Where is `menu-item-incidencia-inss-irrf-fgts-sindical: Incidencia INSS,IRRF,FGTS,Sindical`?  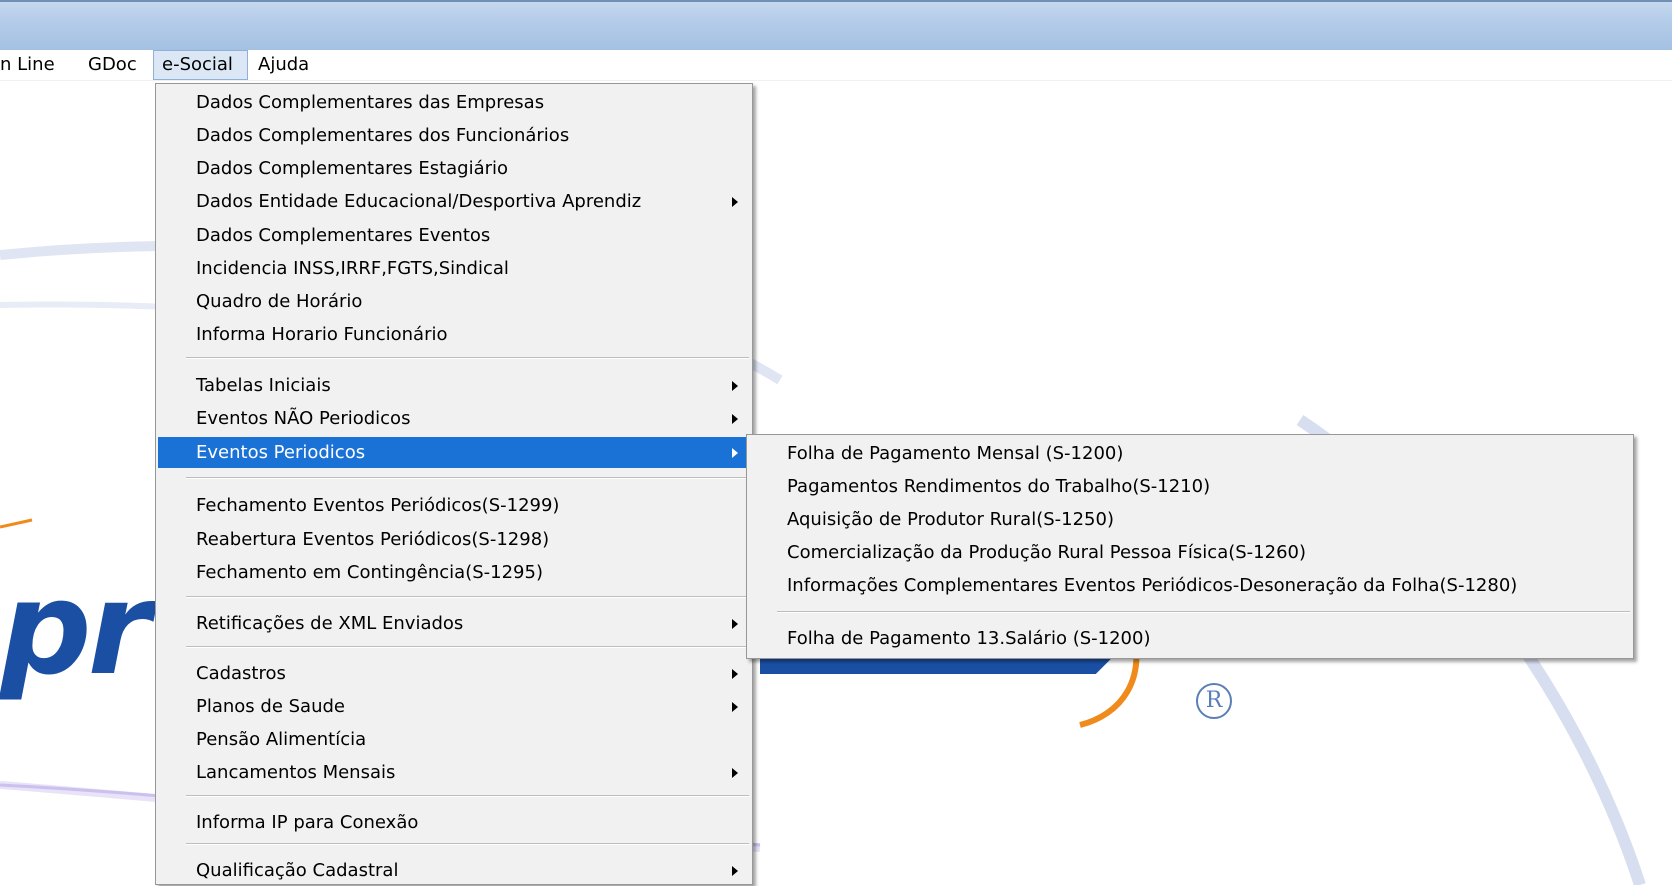 menu-item-incidencia-inss-irrf-fgts-sindical: Incidencia INSS,IRRF,FGTS,Sindical is located at coordinates (454, 268).